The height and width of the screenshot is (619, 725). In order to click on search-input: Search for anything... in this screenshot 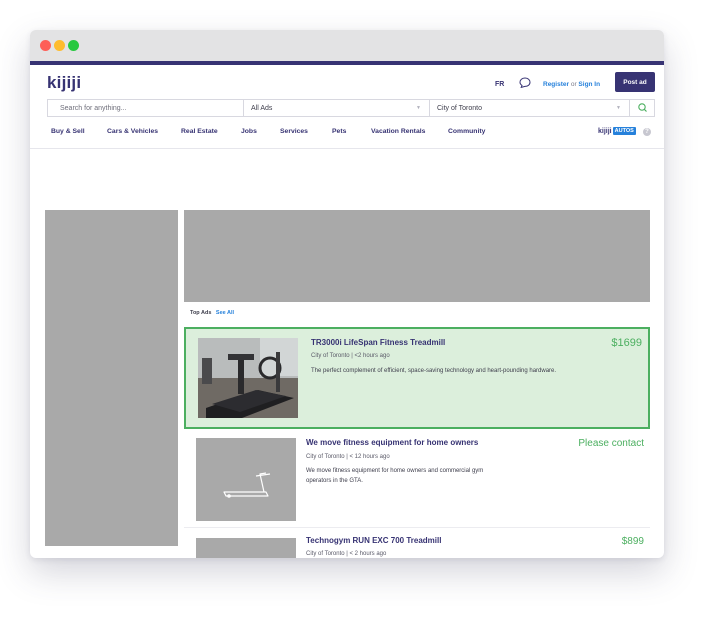, I will do `click(93, 108)`.